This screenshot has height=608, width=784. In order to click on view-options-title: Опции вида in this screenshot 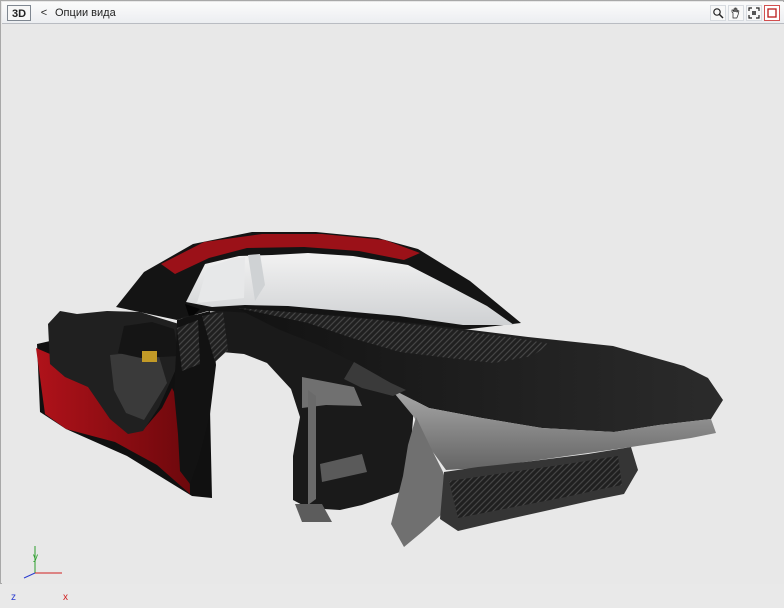, I will do `click(85, 13)`.